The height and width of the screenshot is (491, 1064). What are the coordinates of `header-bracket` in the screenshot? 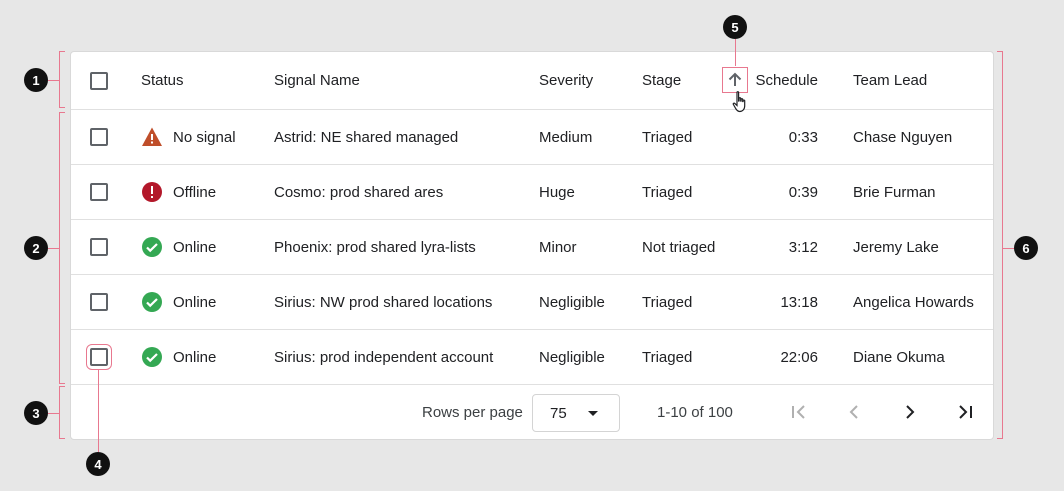 It's located at (62, 79).